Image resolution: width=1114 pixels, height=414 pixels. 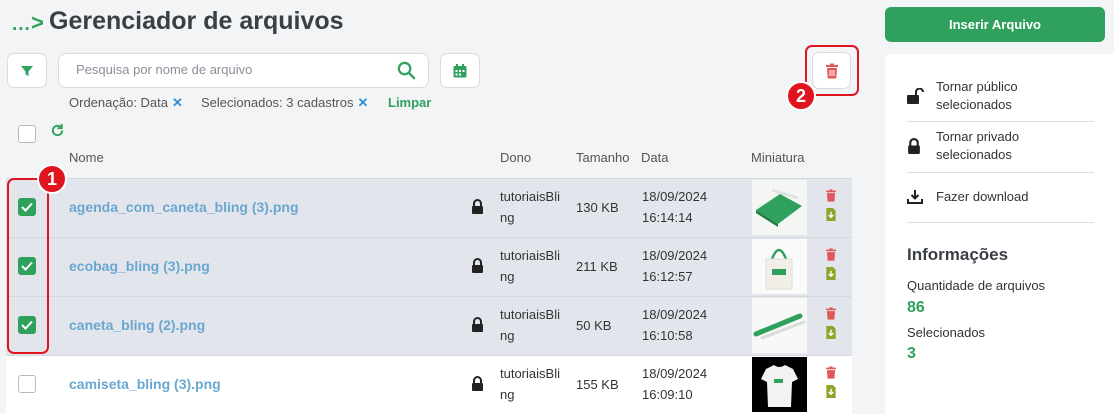 What do you see at coordinates (28, 266) in the screenshot?
I see `highlight-box-checkboxes` at bounding box center [28, 266].